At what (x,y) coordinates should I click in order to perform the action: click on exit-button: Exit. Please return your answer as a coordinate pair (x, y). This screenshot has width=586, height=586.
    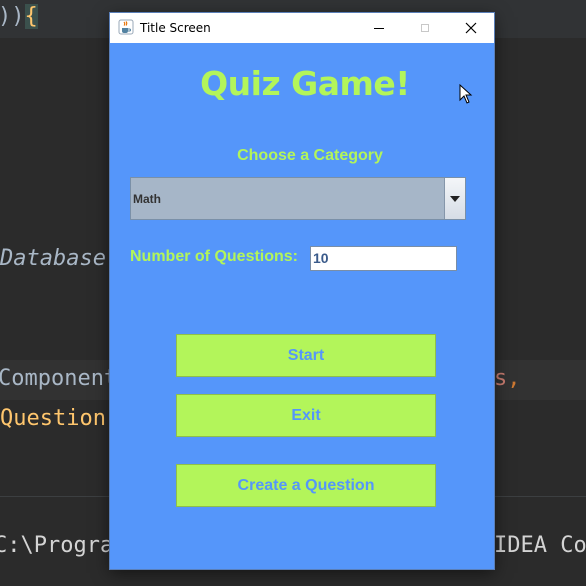
    Looking at the image, I should click on (306, 415).